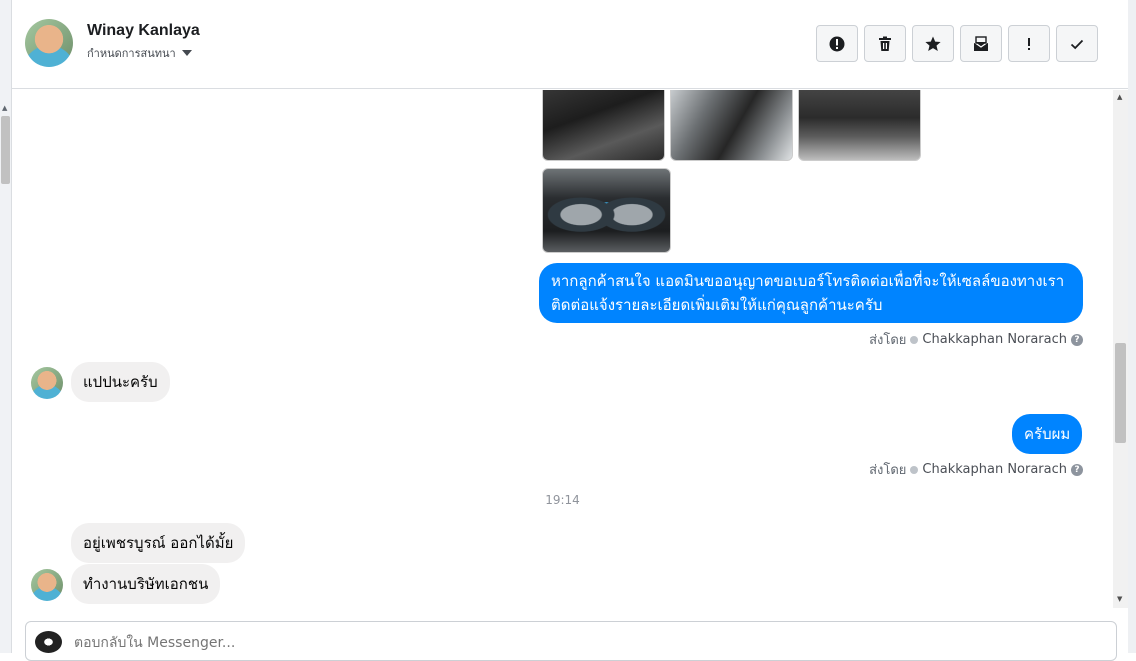 This screenshot has width=1136, height=661. What do you see at coordinates (1120, 393) in the screenshot?
I see `thread-scrollbar-thumb` at bounding box center [1120, 393].